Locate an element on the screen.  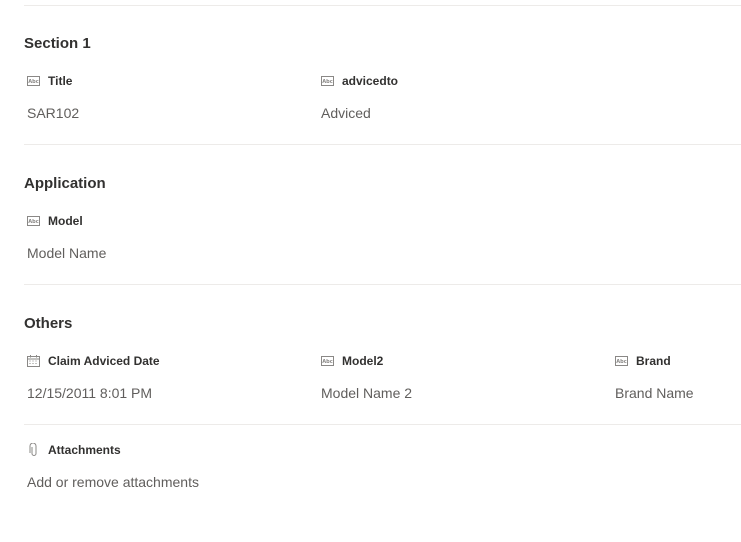
field-label: Abc Model is located at coordinates (53, 221).